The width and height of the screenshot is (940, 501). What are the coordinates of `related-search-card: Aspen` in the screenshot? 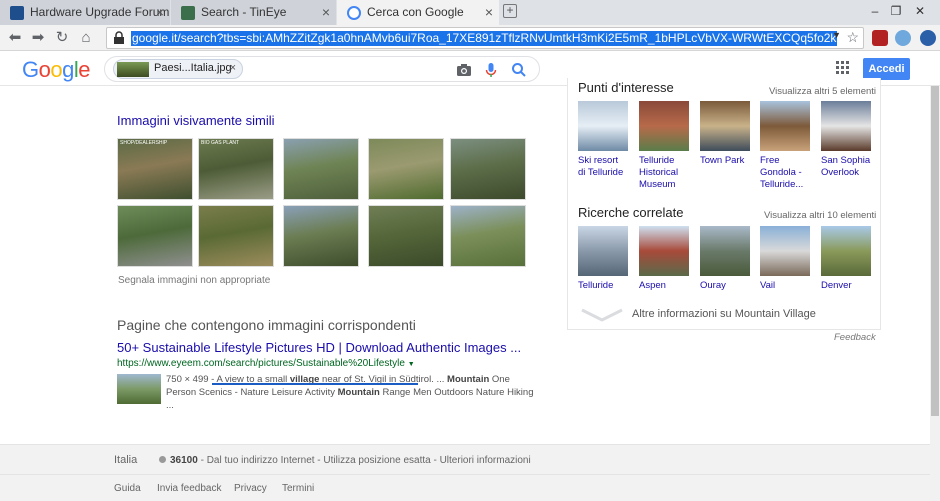 It's located at (664, 259).